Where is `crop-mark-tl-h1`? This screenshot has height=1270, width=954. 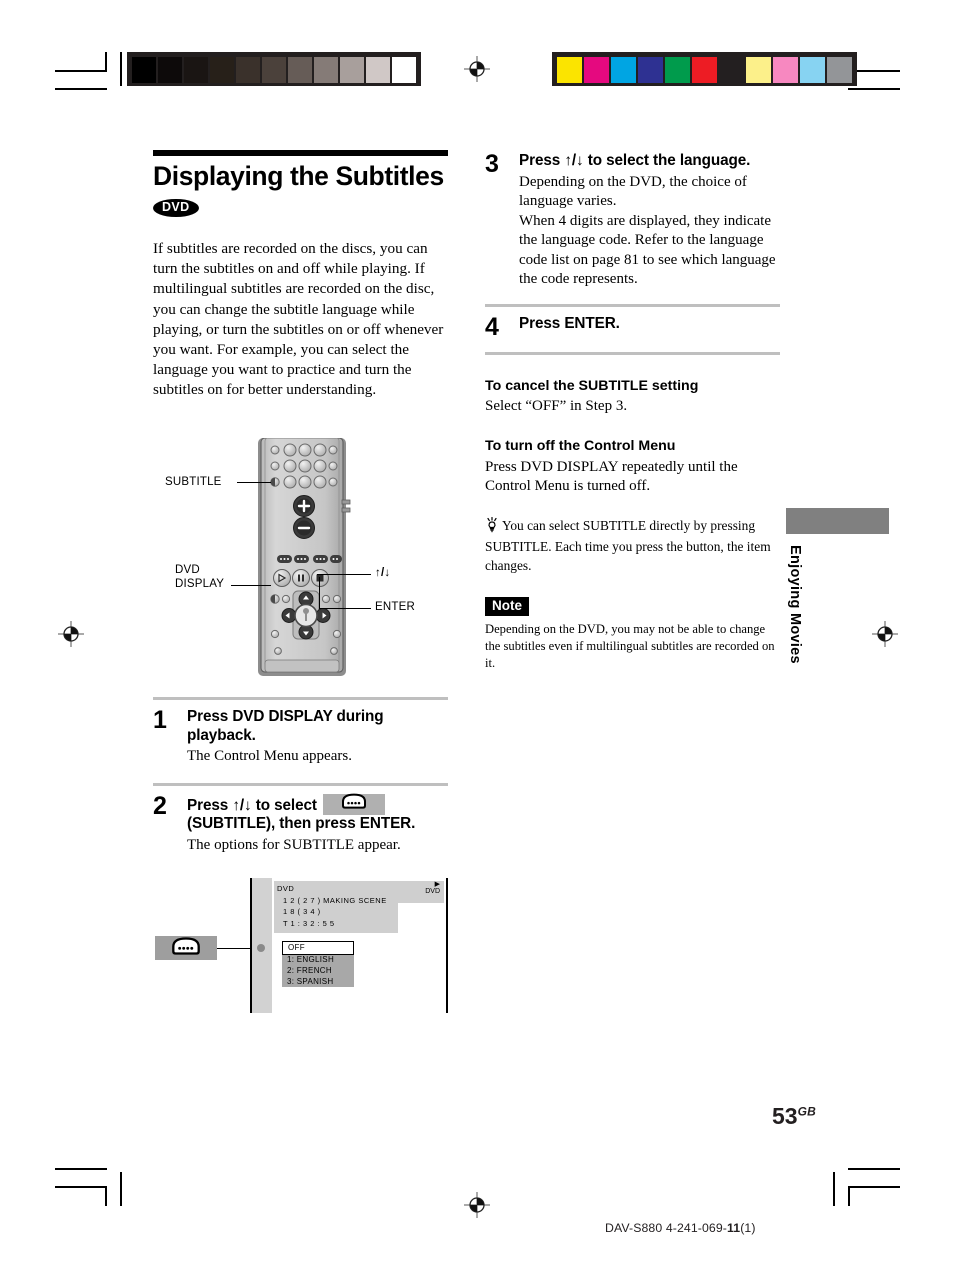
crop-mark-tl-h1 is located at coordinates (81, 89).